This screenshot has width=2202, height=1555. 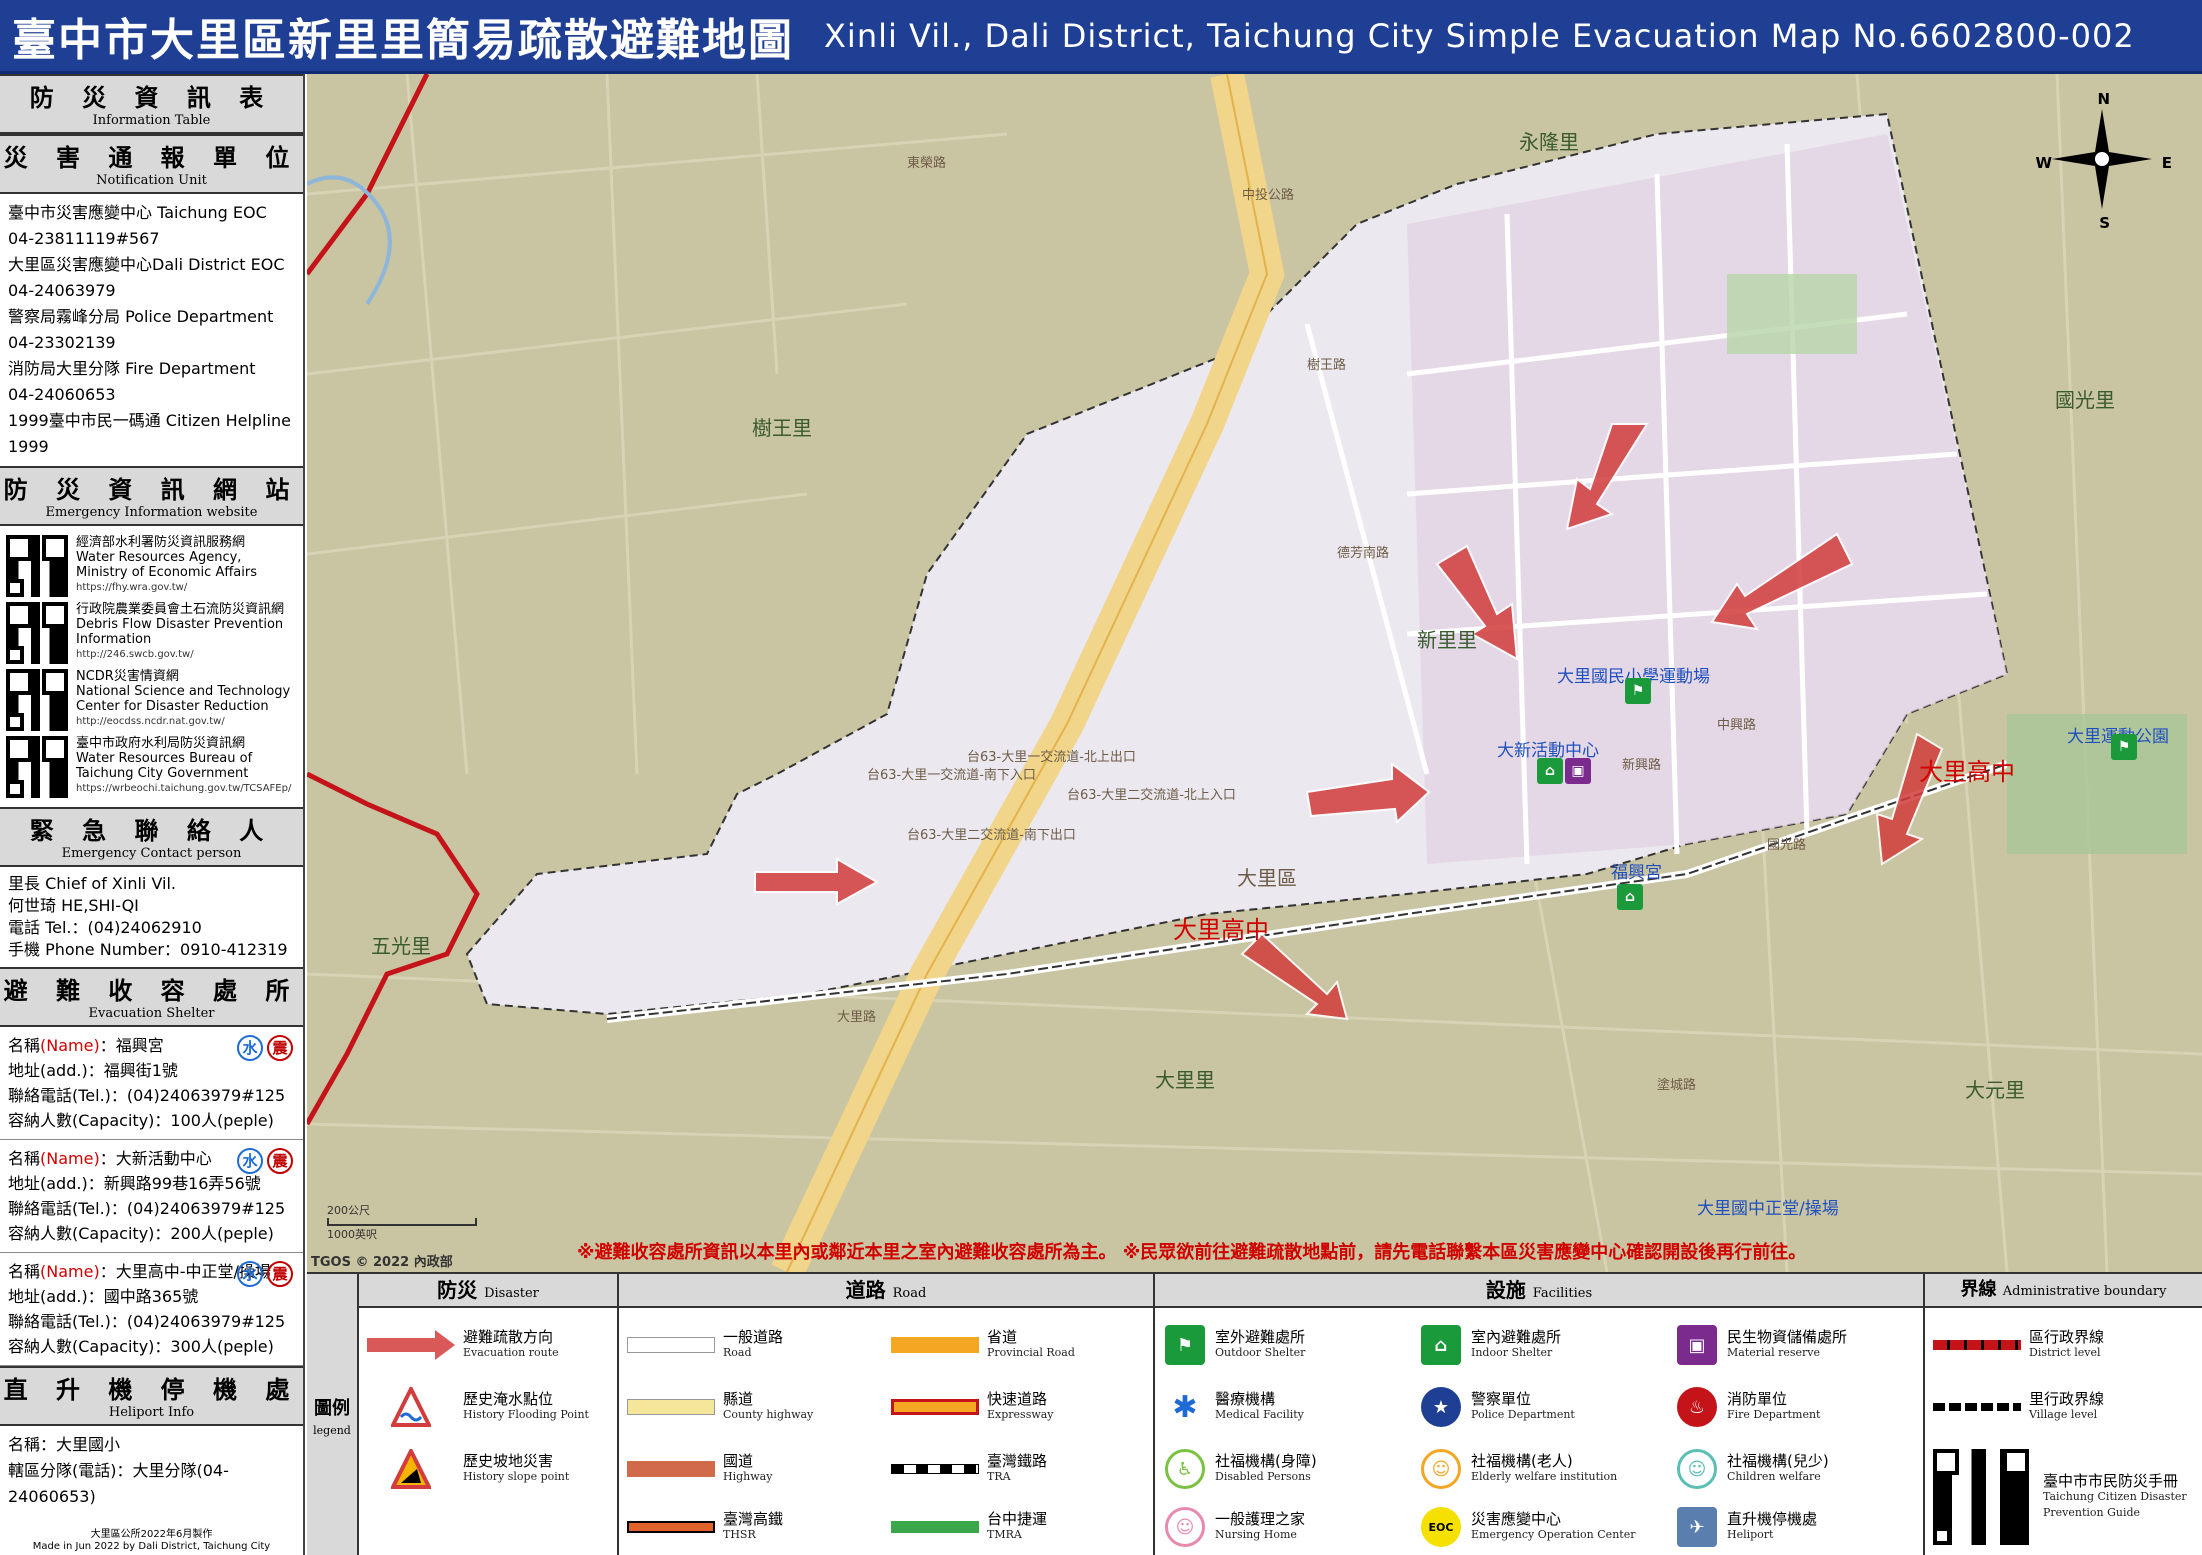 I want to click on heliport-info: 名稱：大里國小 轄區分隊(電話)：大里分隊(04-24060653), so click(x=118, y=1470).